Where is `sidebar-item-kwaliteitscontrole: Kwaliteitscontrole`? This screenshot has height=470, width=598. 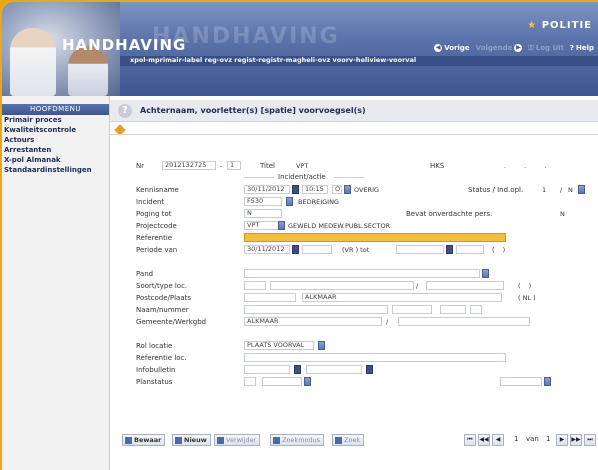 sidebar-item-kwaliteitscontrole: Kwaliteitscontrole is located at coordinates (55, 130).